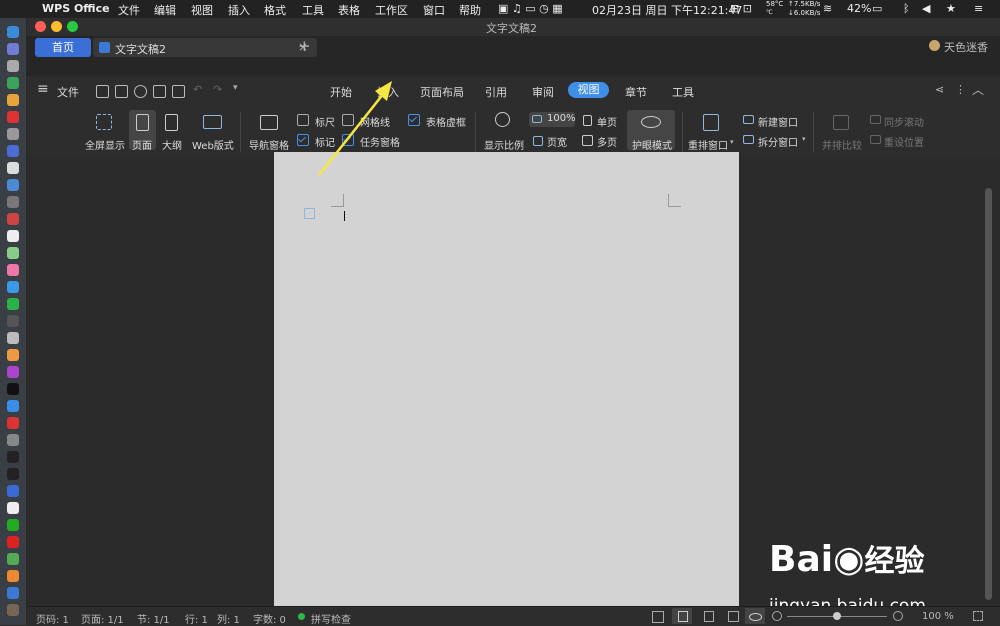 This screenshot has width=1000, height=626. I want to click on list-menu-icon: ≡, so click(978, 8).